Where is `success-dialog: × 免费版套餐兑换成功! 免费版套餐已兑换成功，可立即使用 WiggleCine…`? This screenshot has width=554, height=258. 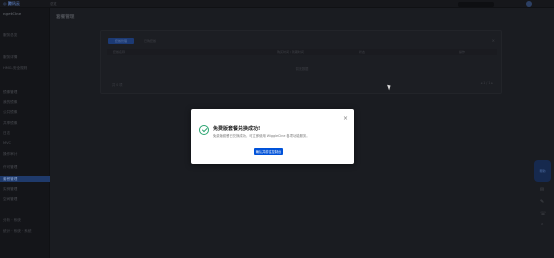 success-dialog: × 免费版套餐兑换成功! 免费版套餐已兑换成功，可立即使用 WiggleCine… is located at coordinates (272, 136).